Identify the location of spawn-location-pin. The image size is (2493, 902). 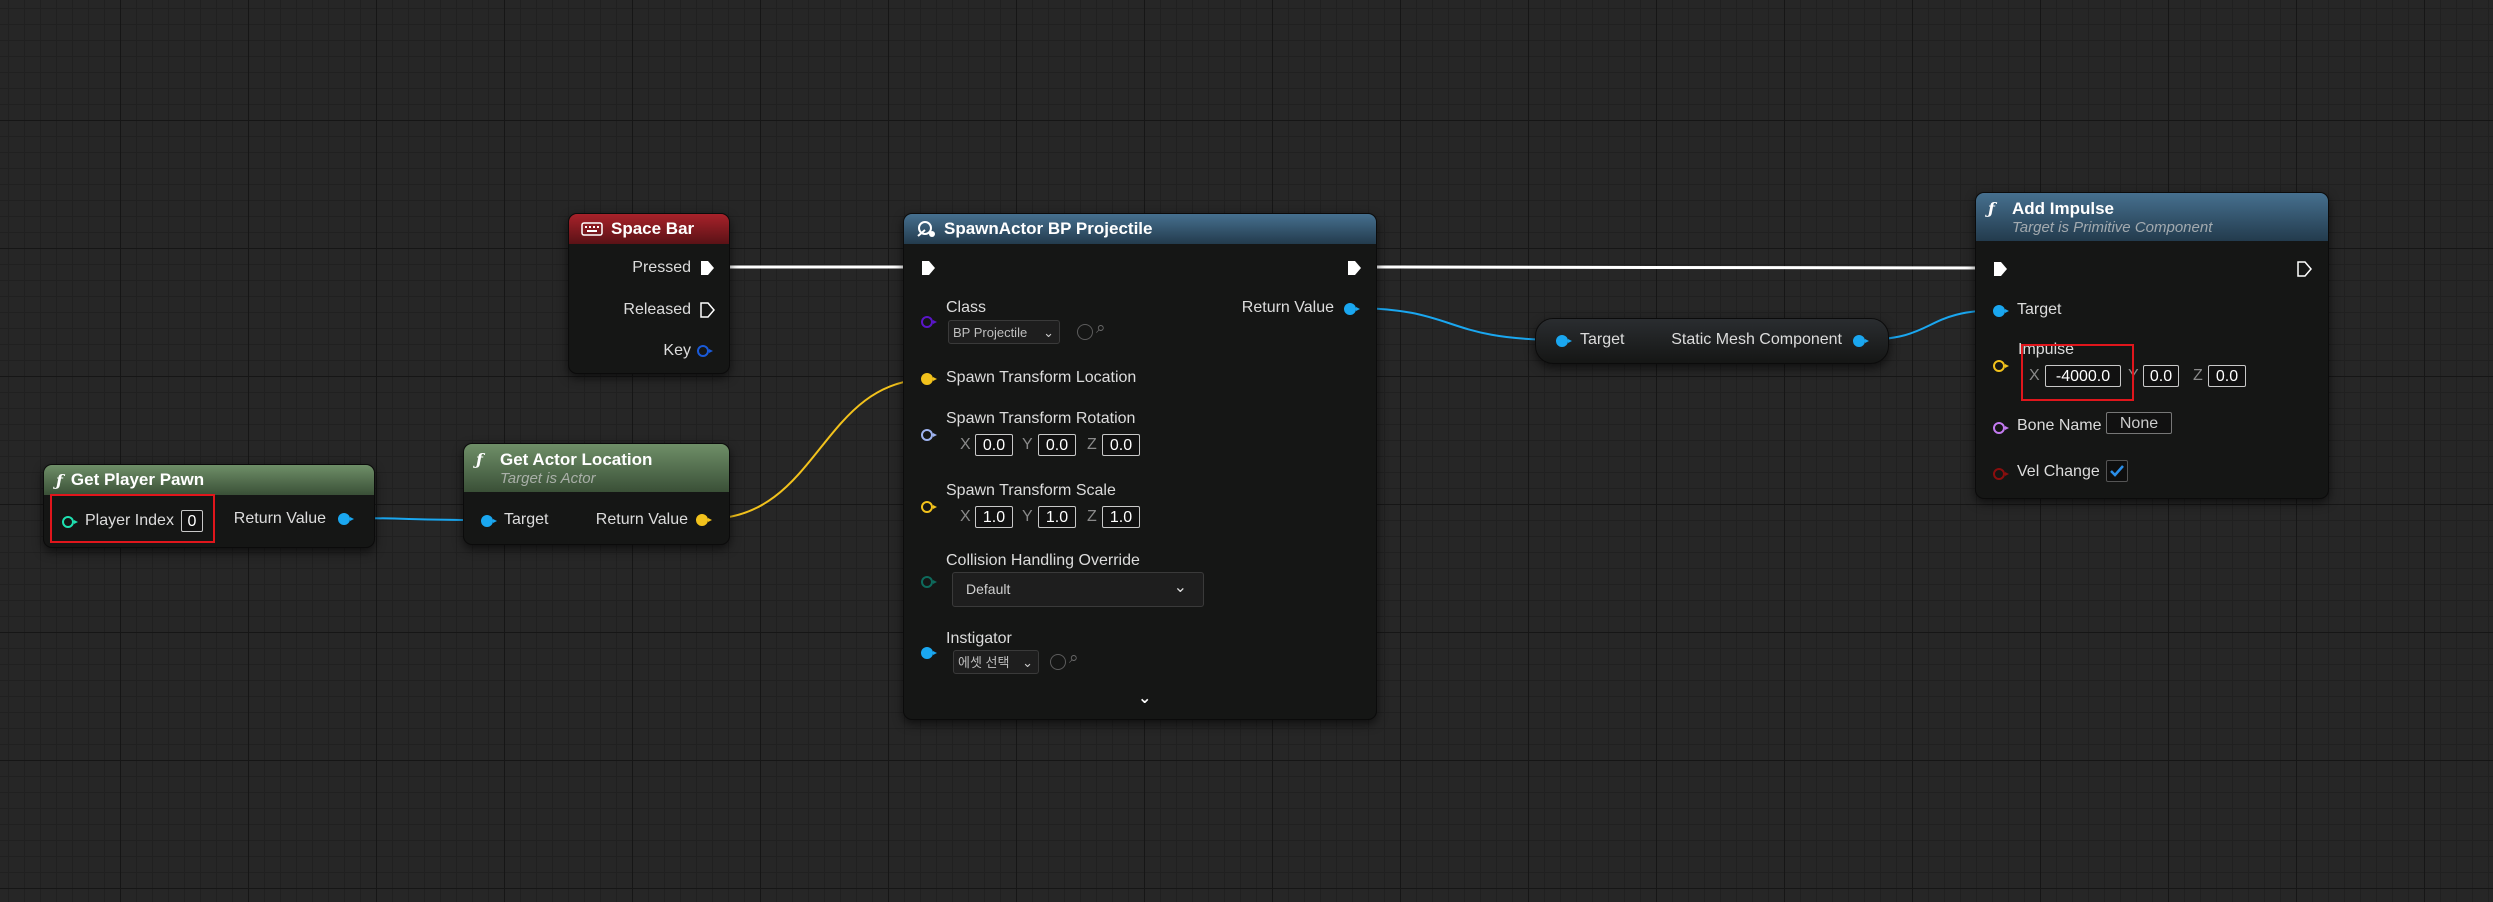
(929, 379).